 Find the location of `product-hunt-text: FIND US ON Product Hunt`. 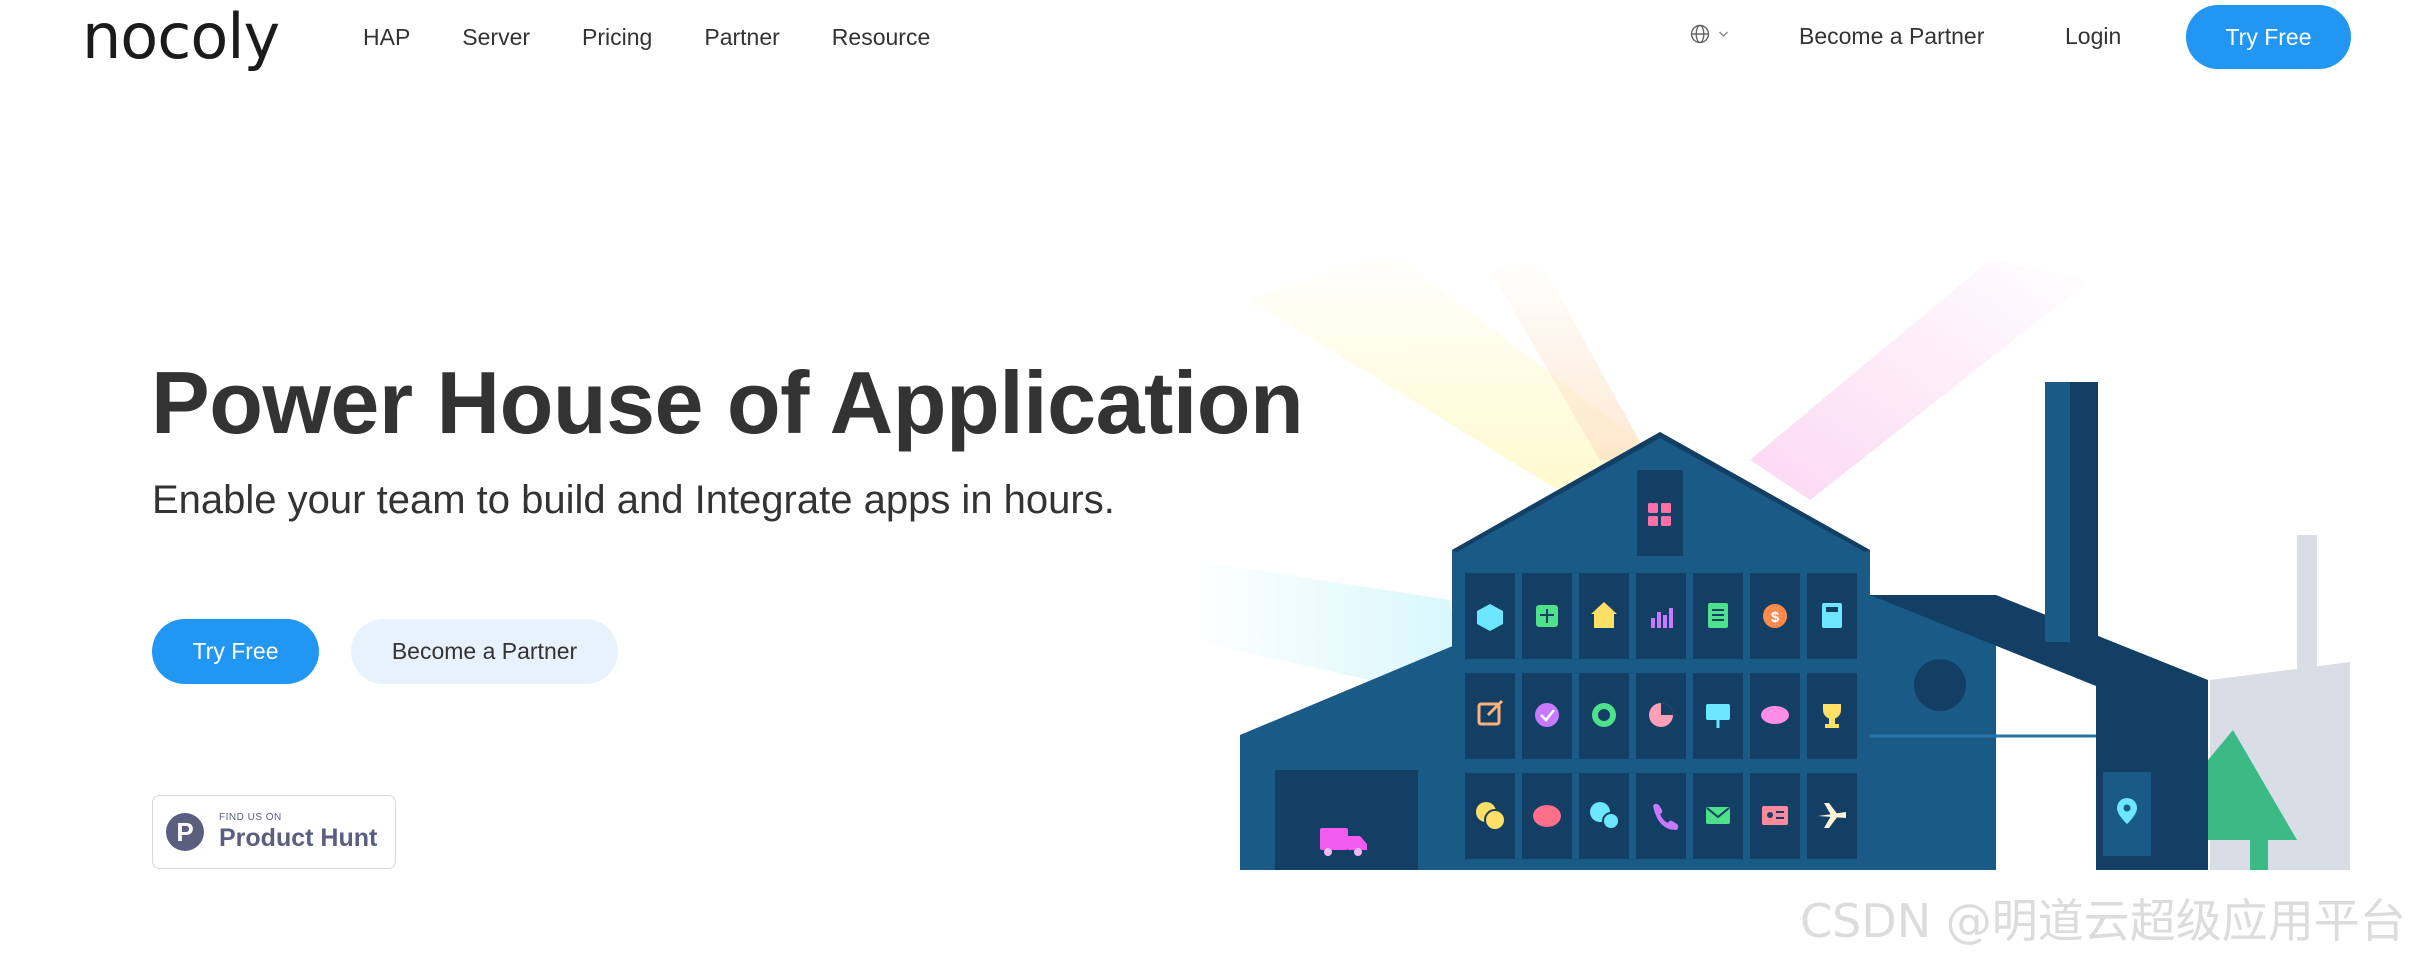

product-hunt-text: FIND US ON Product Hunt is located at coordinates (298, 832).